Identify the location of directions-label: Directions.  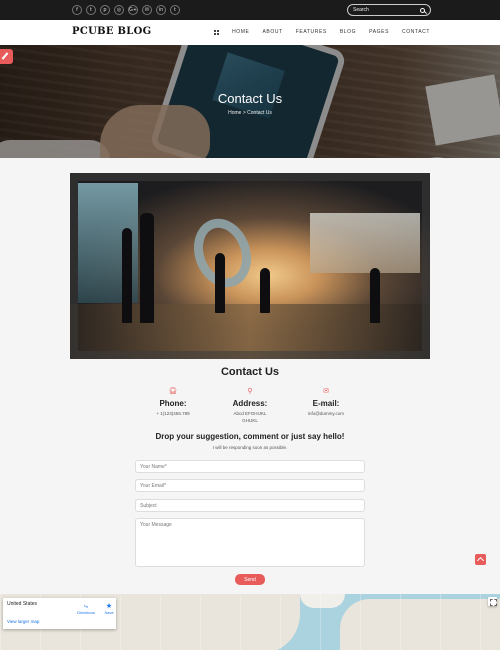
(86, 612).